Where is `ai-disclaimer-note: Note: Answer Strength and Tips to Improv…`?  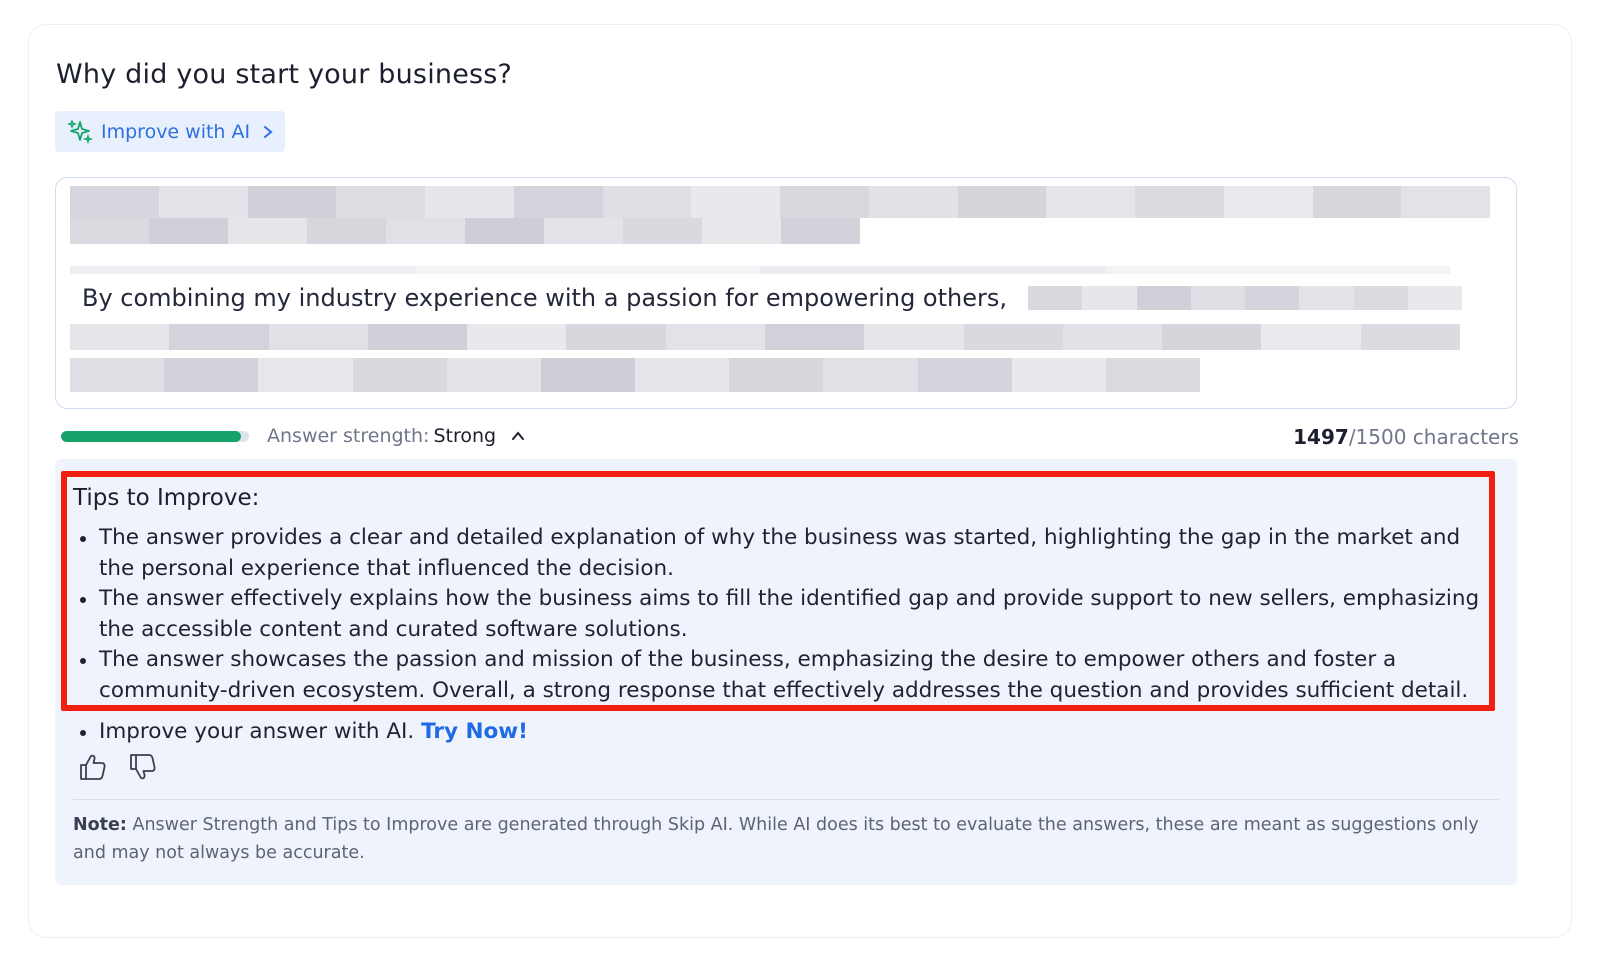 ai-disclaimer-note: Note: Answer Strength and Tips to Improv… is located at coordinates (788, 839).